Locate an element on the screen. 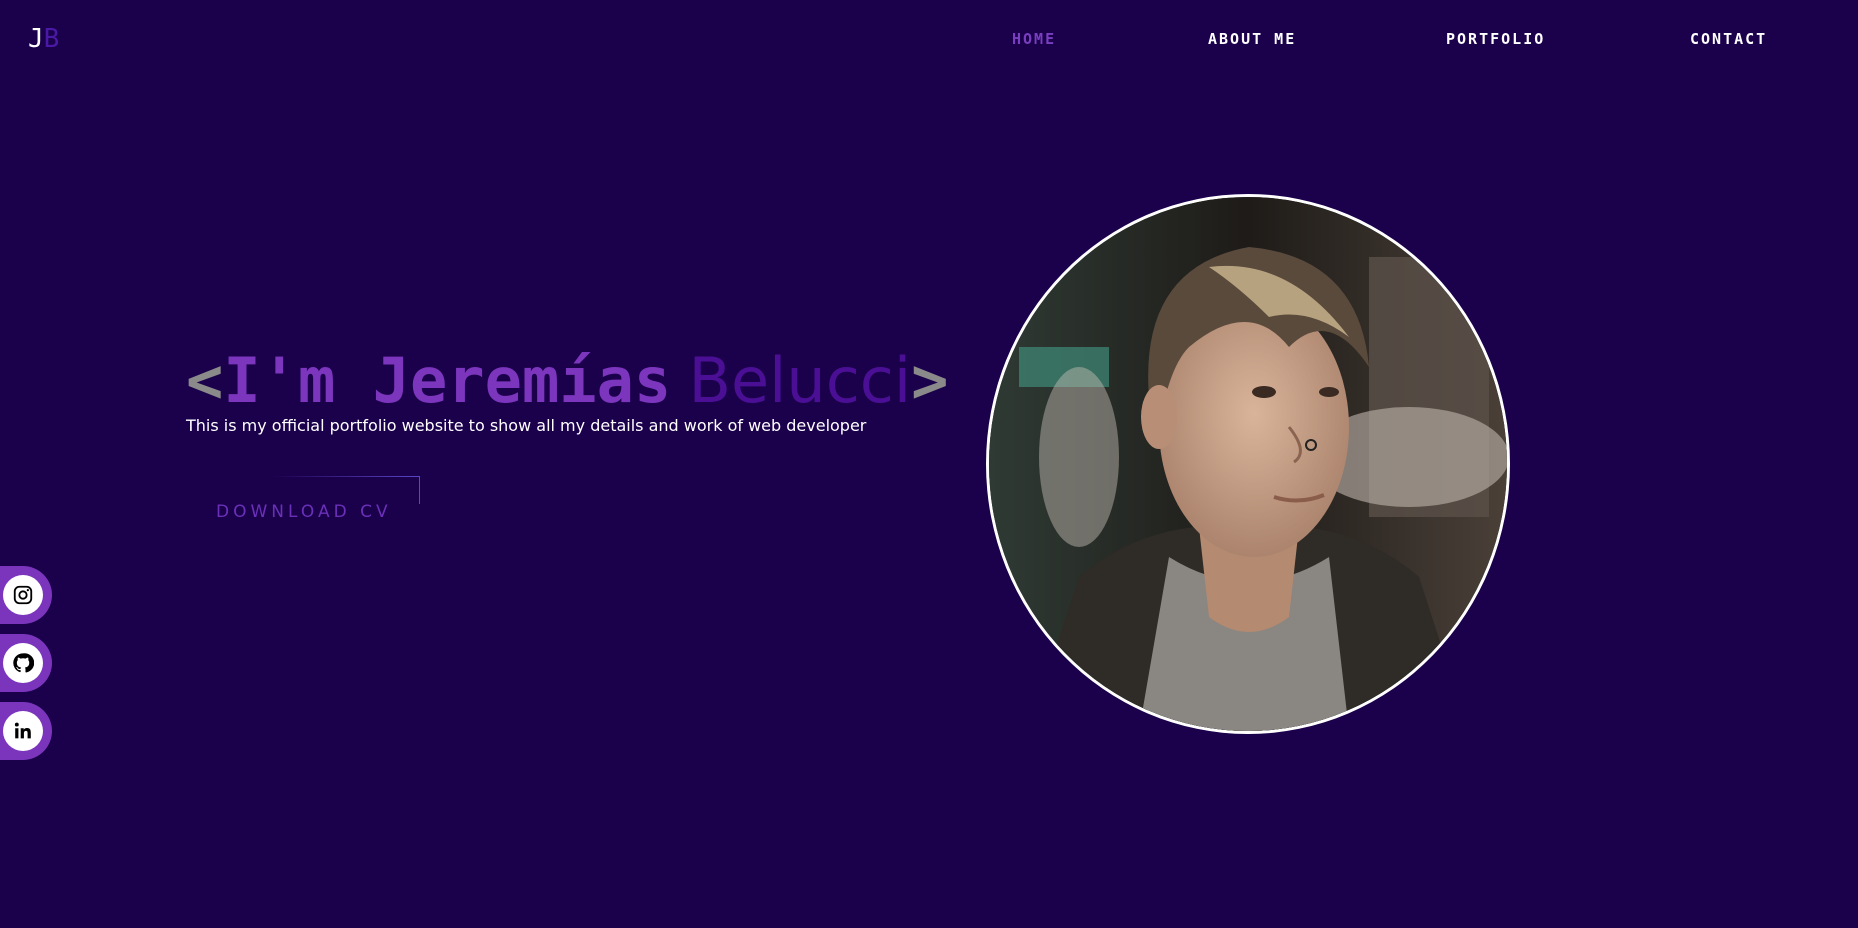 The width and height of the screenshot is (1858, 928). linkedin-icon is located at coordinates (22, 730).